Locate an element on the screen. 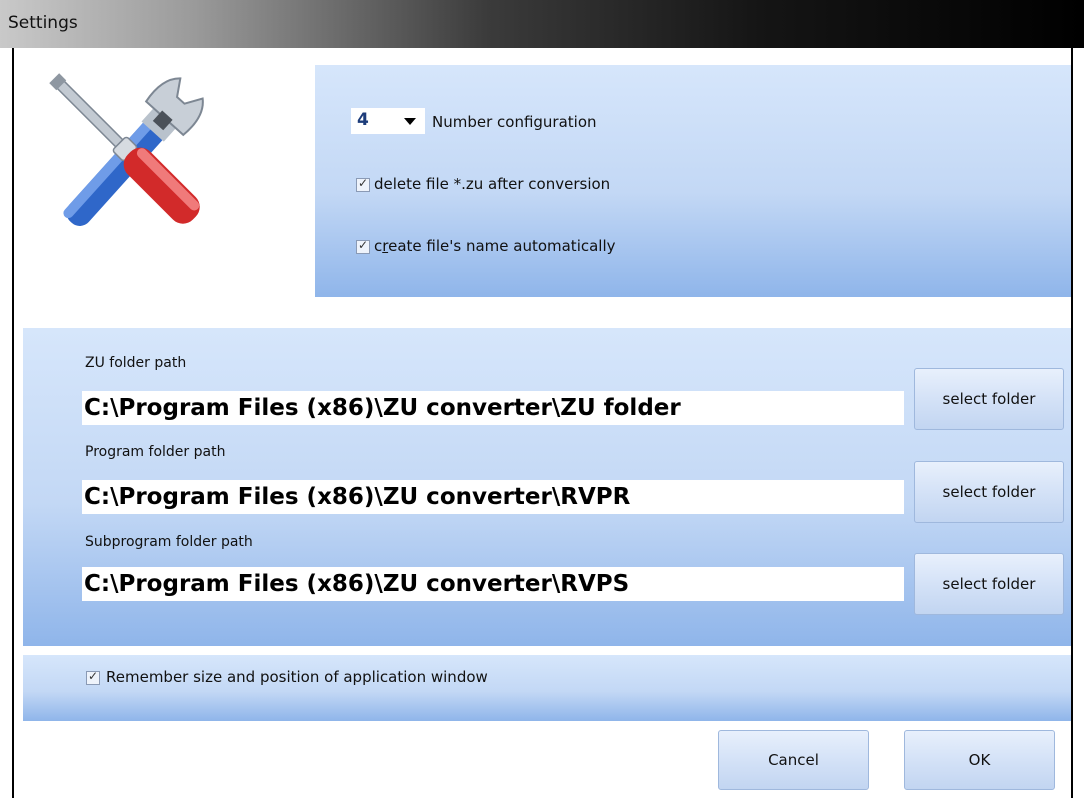  subprogram-folder-input is located at coordinates (493, 584).